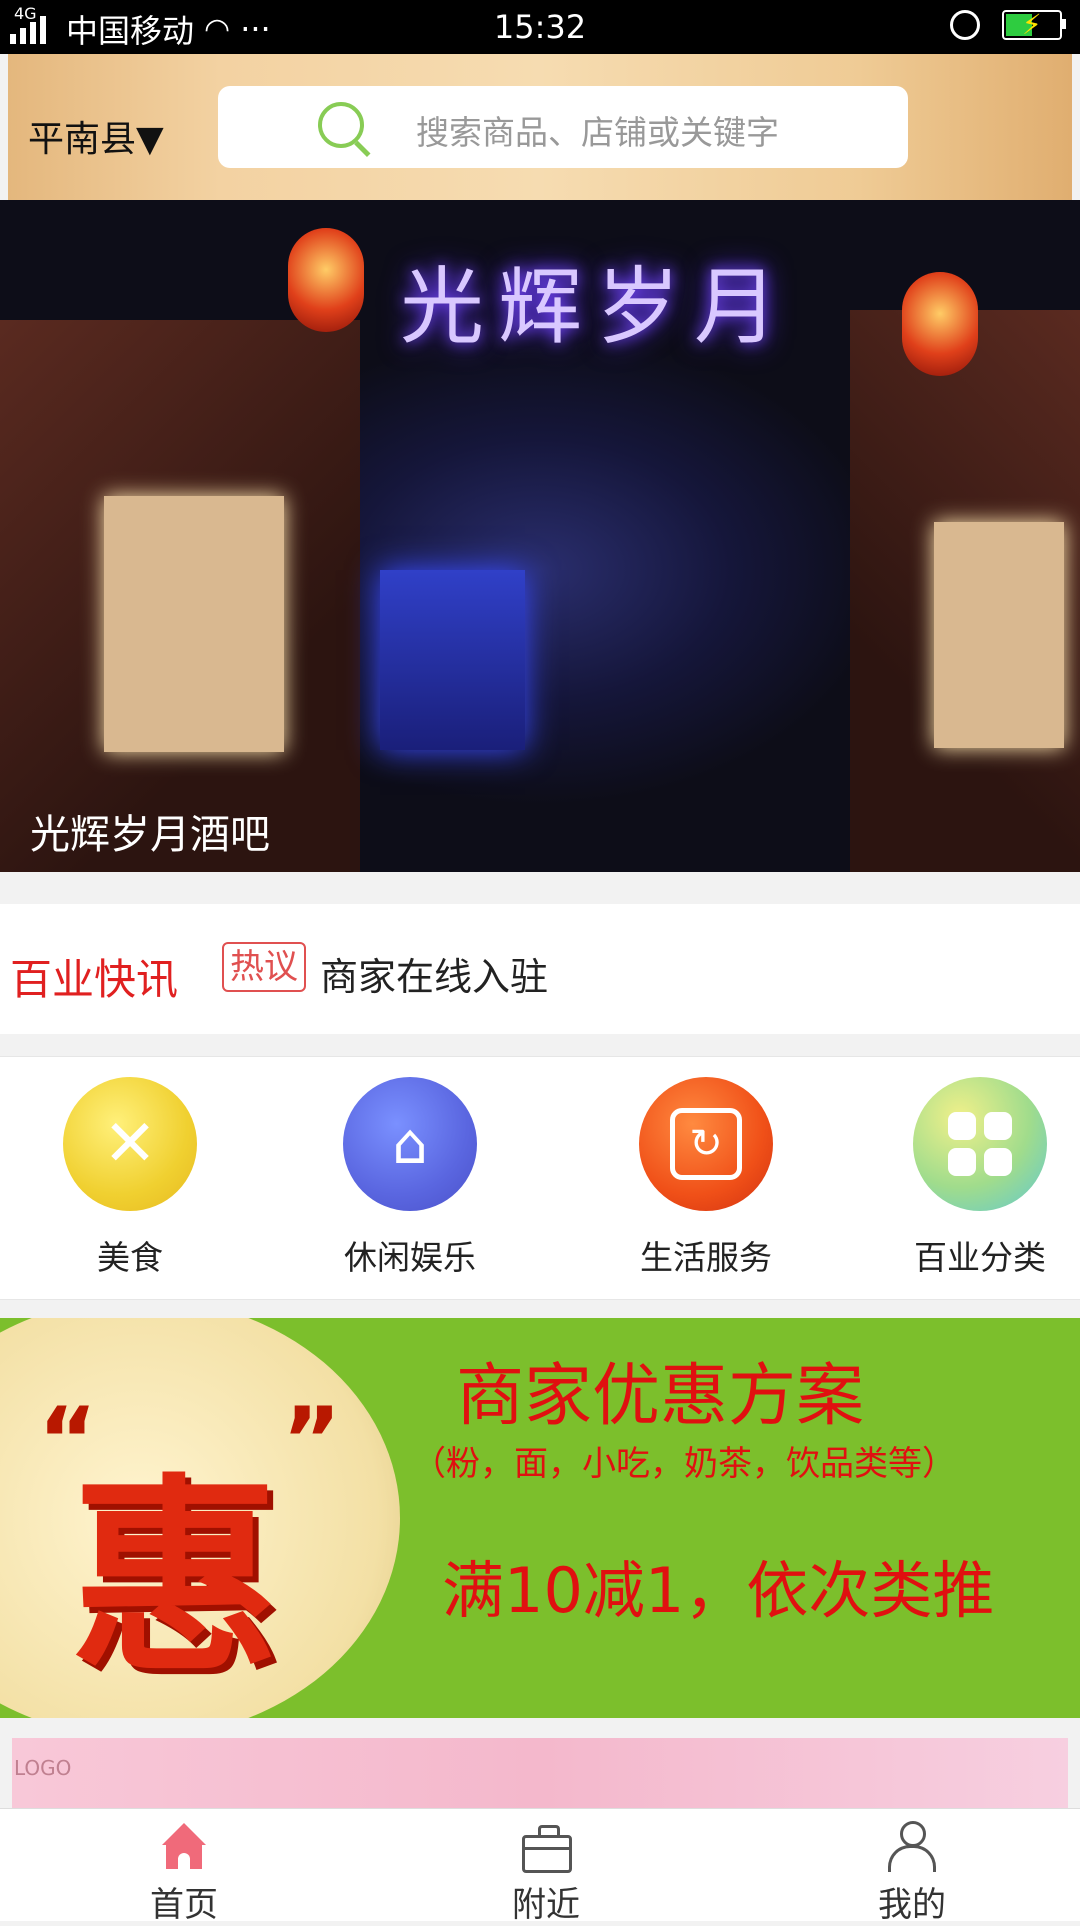 This screenshot has width=1080, height=1926. Describe the element at coordinates (596, 307) in the screenshot. I see `neon-sign: 光辉岁月` at that location.